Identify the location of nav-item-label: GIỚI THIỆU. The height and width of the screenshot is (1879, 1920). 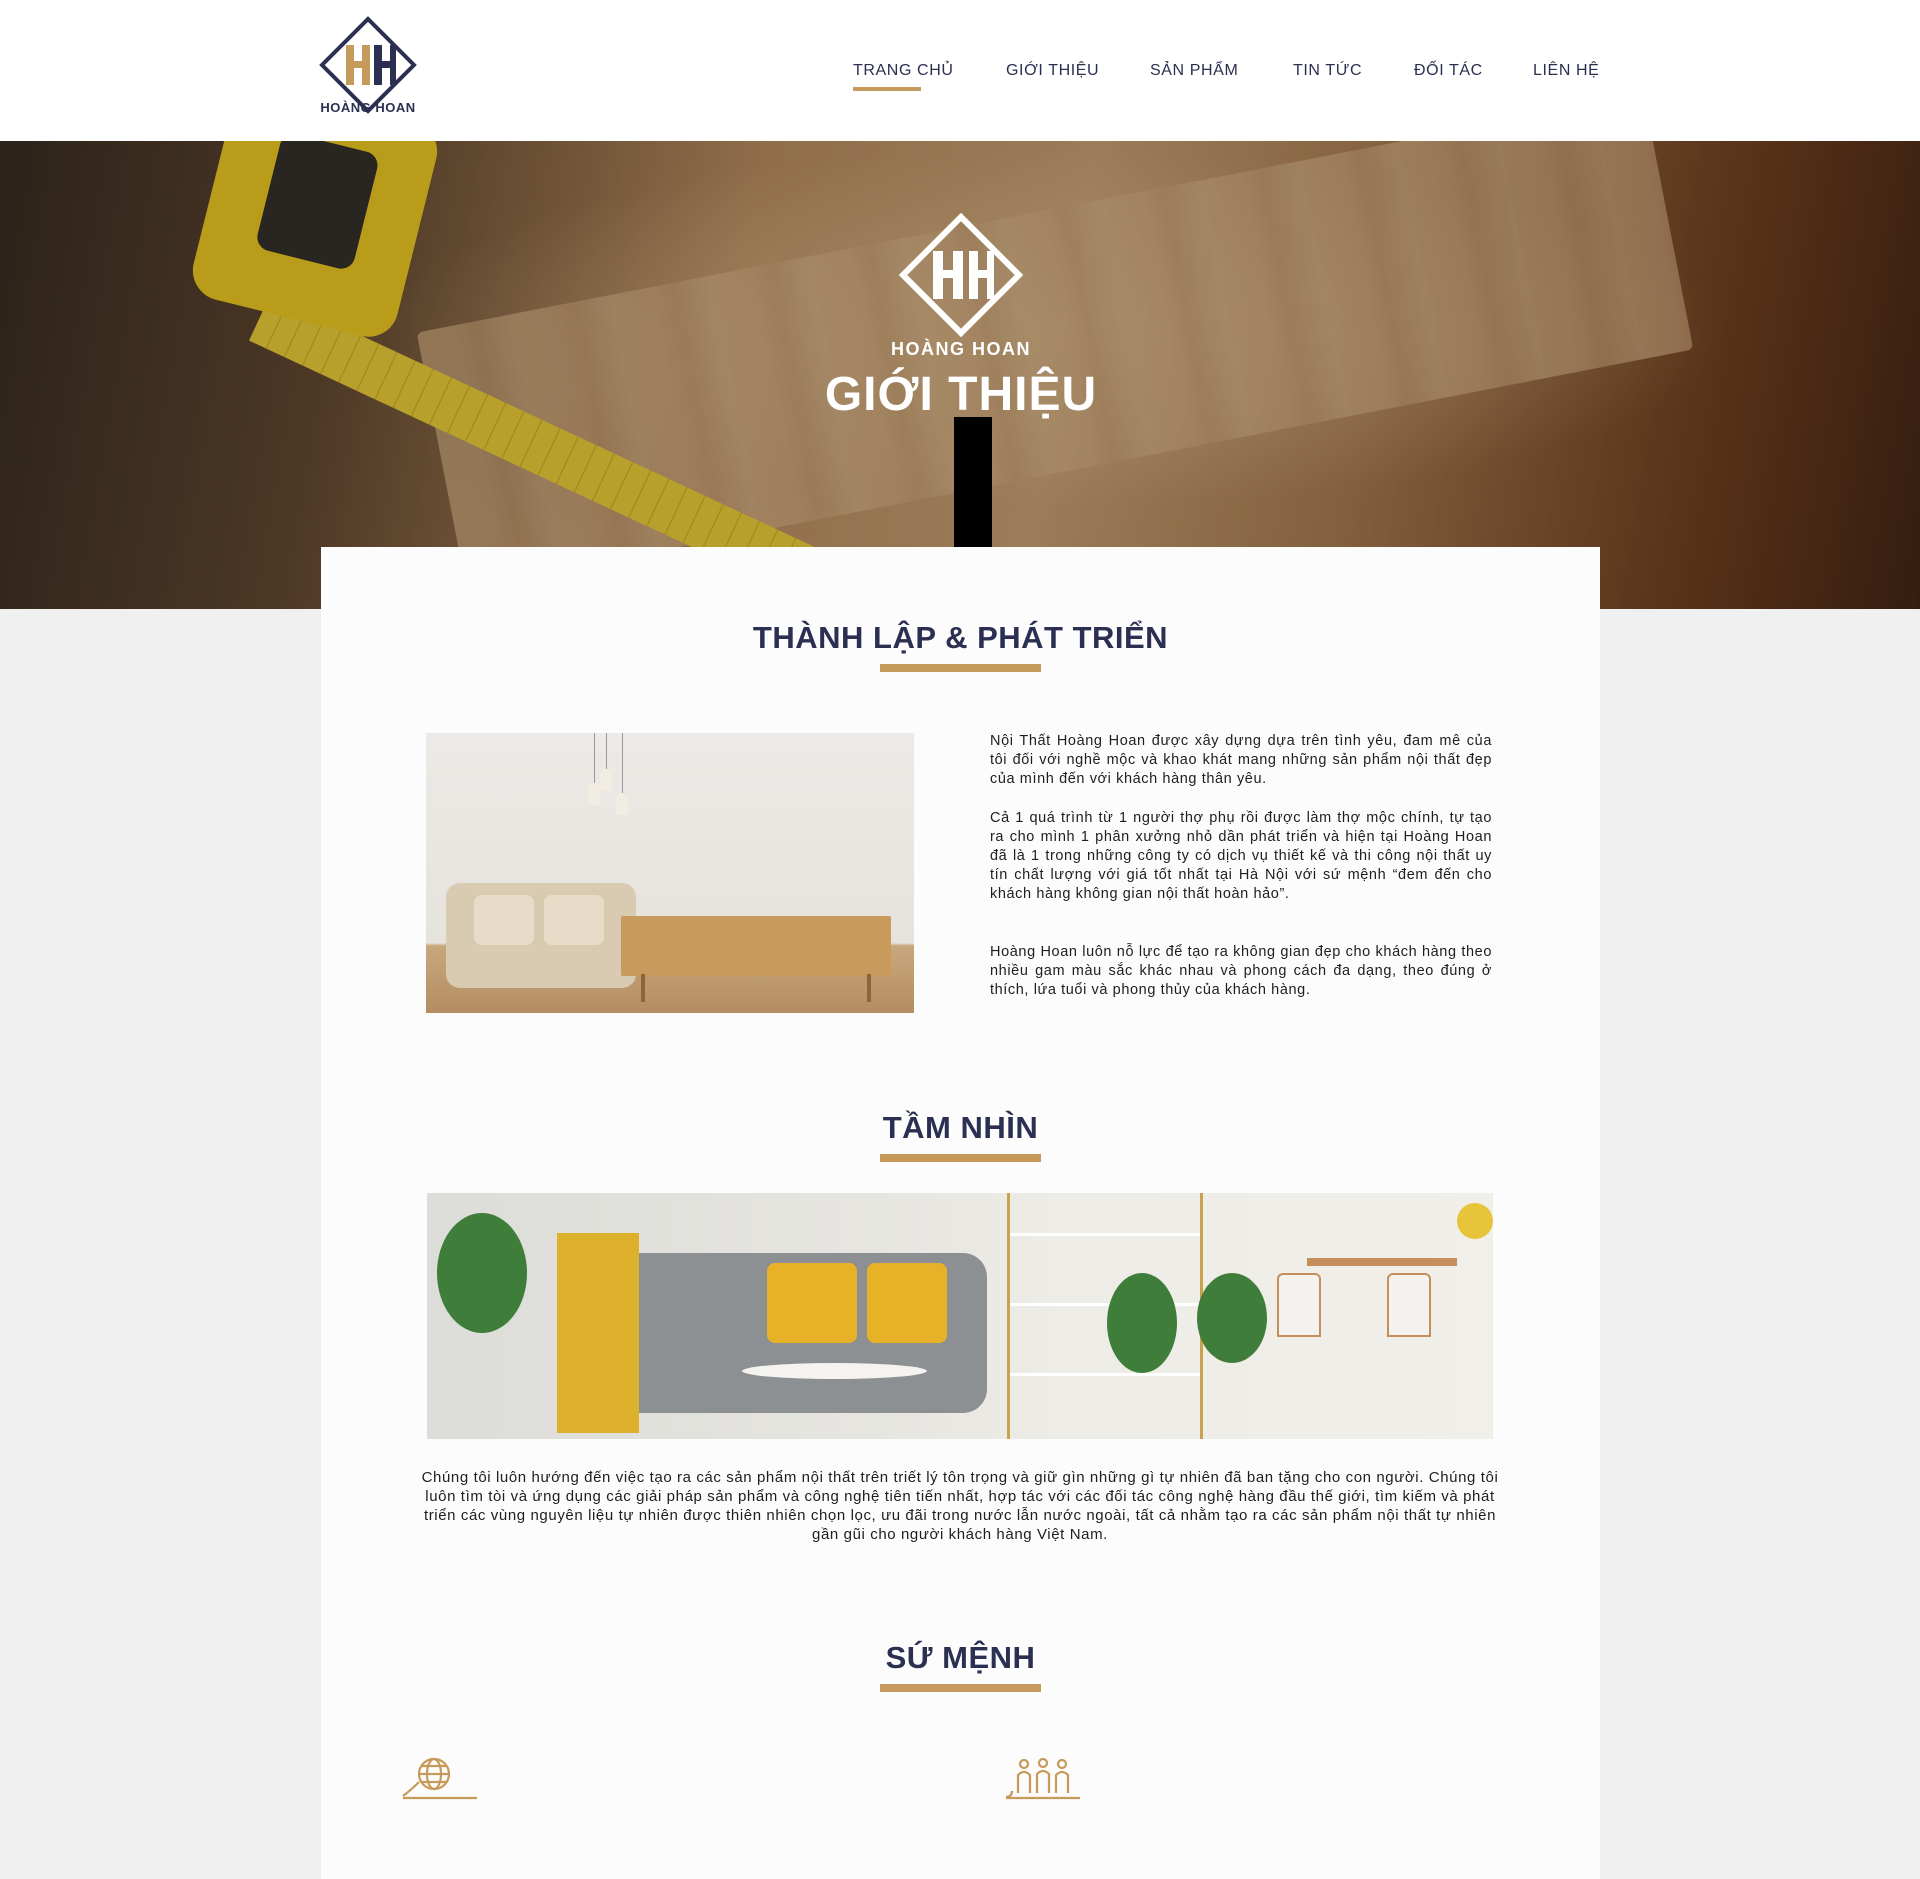
(1053, 70).